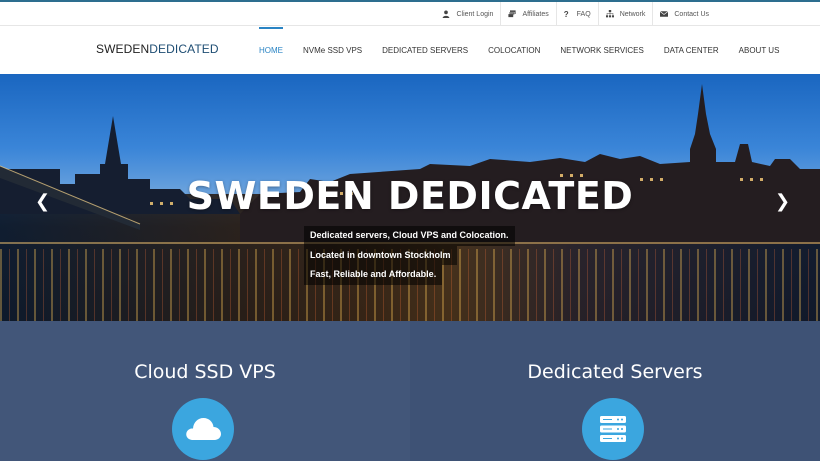 The width and height of the screenshot is (820, 461). Describe the element at coordinates (42, 201) in the screenshot. I see `chevron-left-icon: ❮` at that location.